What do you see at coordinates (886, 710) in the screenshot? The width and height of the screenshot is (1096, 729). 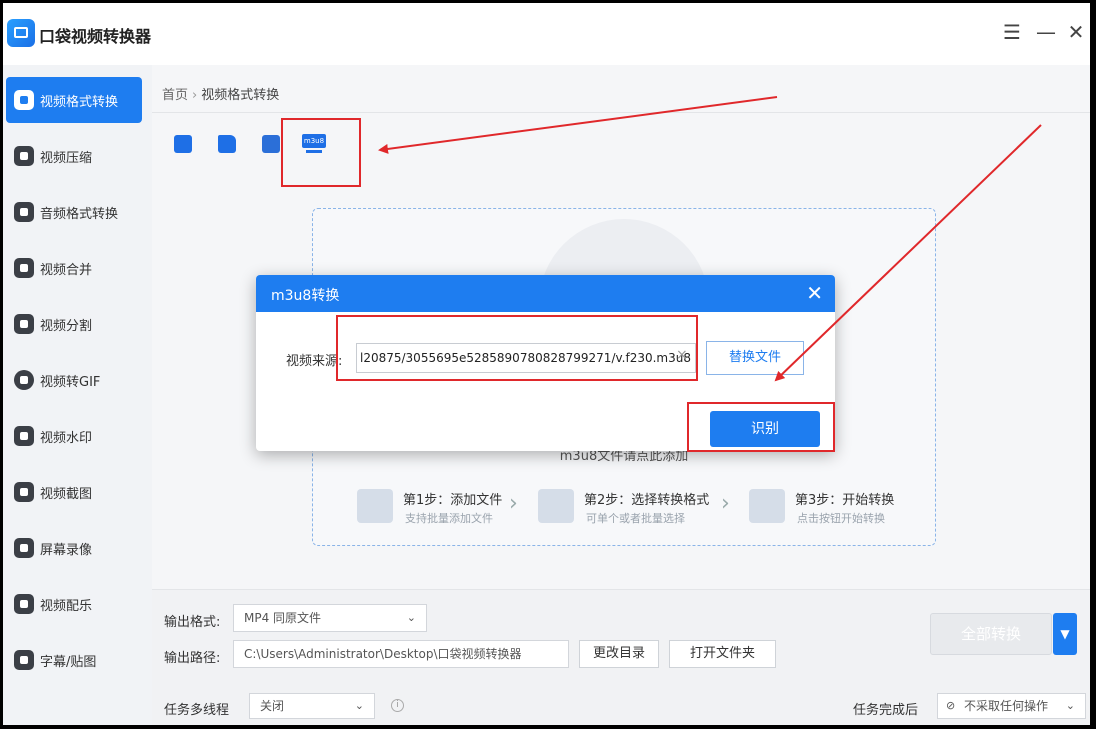 I see `after-done-label: 任务完成后` at bounding box center [886, 710].